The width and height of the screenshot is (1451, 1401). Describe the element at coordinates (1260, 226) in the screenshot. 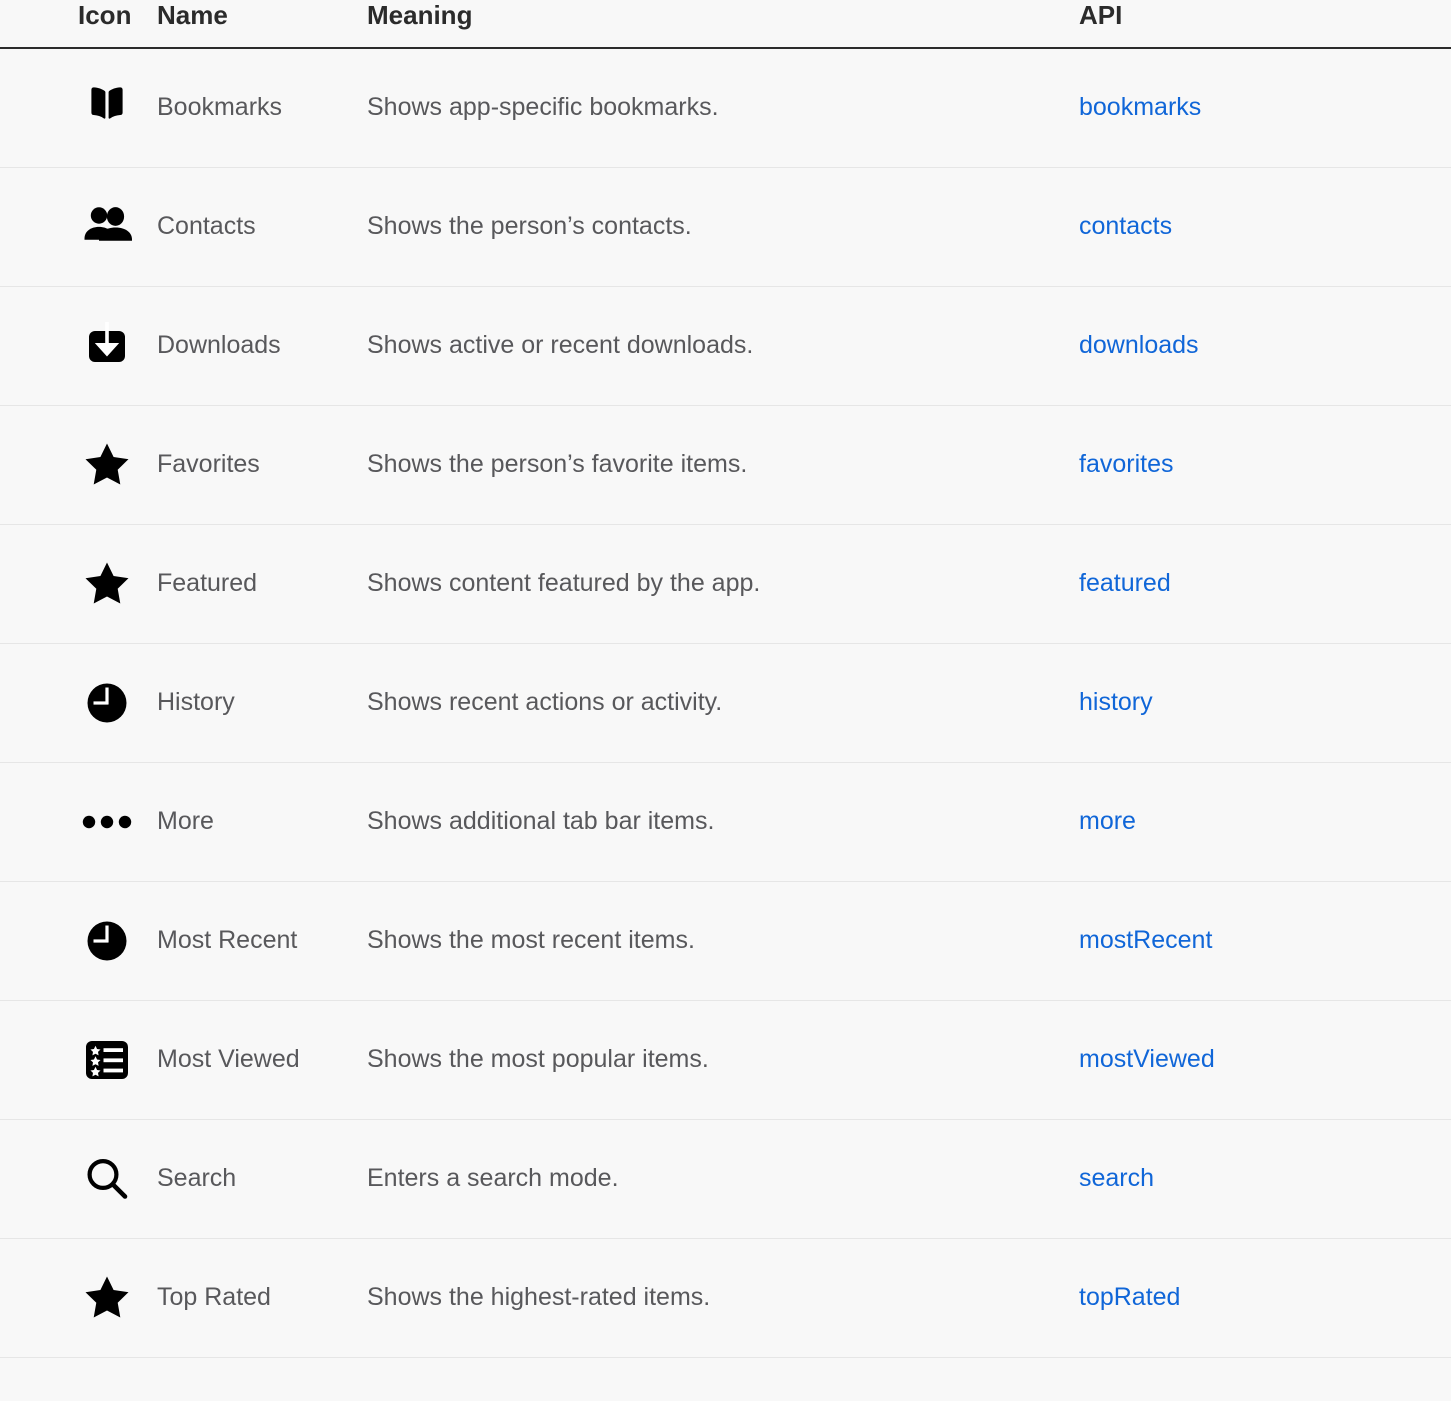

I see `api-cell: contacts` at that location.